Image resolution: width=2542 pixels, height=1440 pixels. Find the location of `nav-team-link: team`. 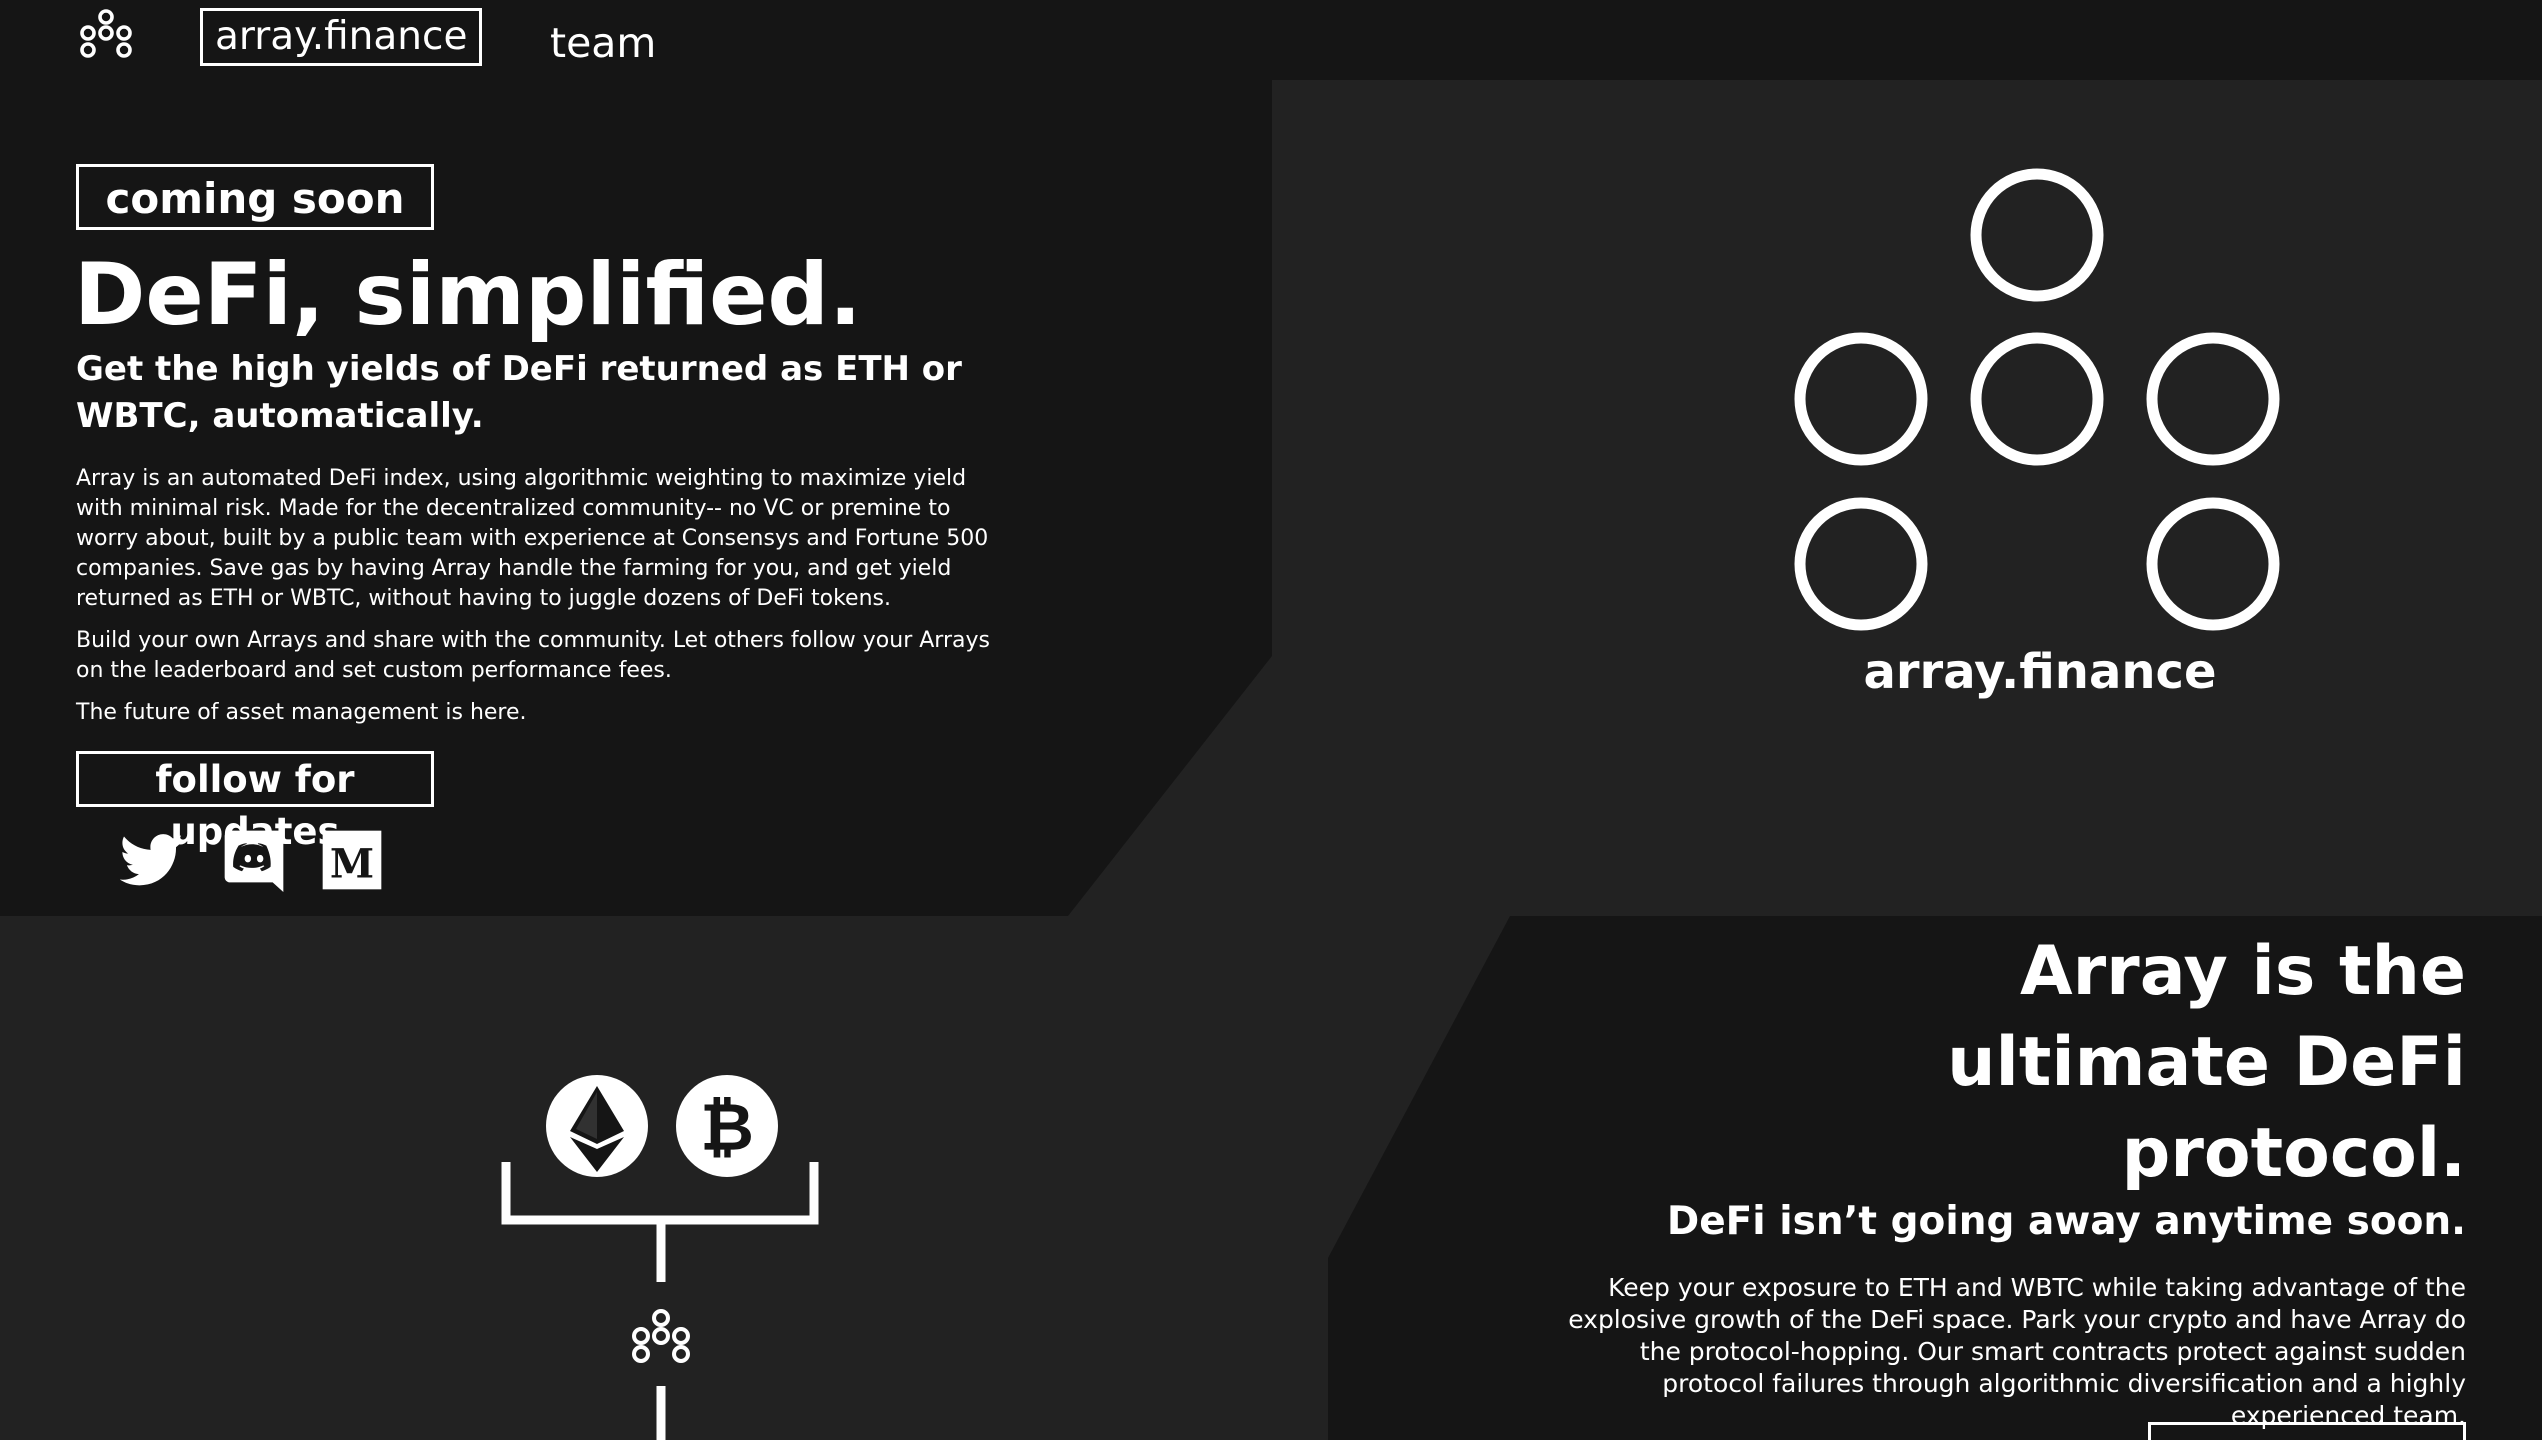

nav-team-link: team is located at coordinates (603, 37).